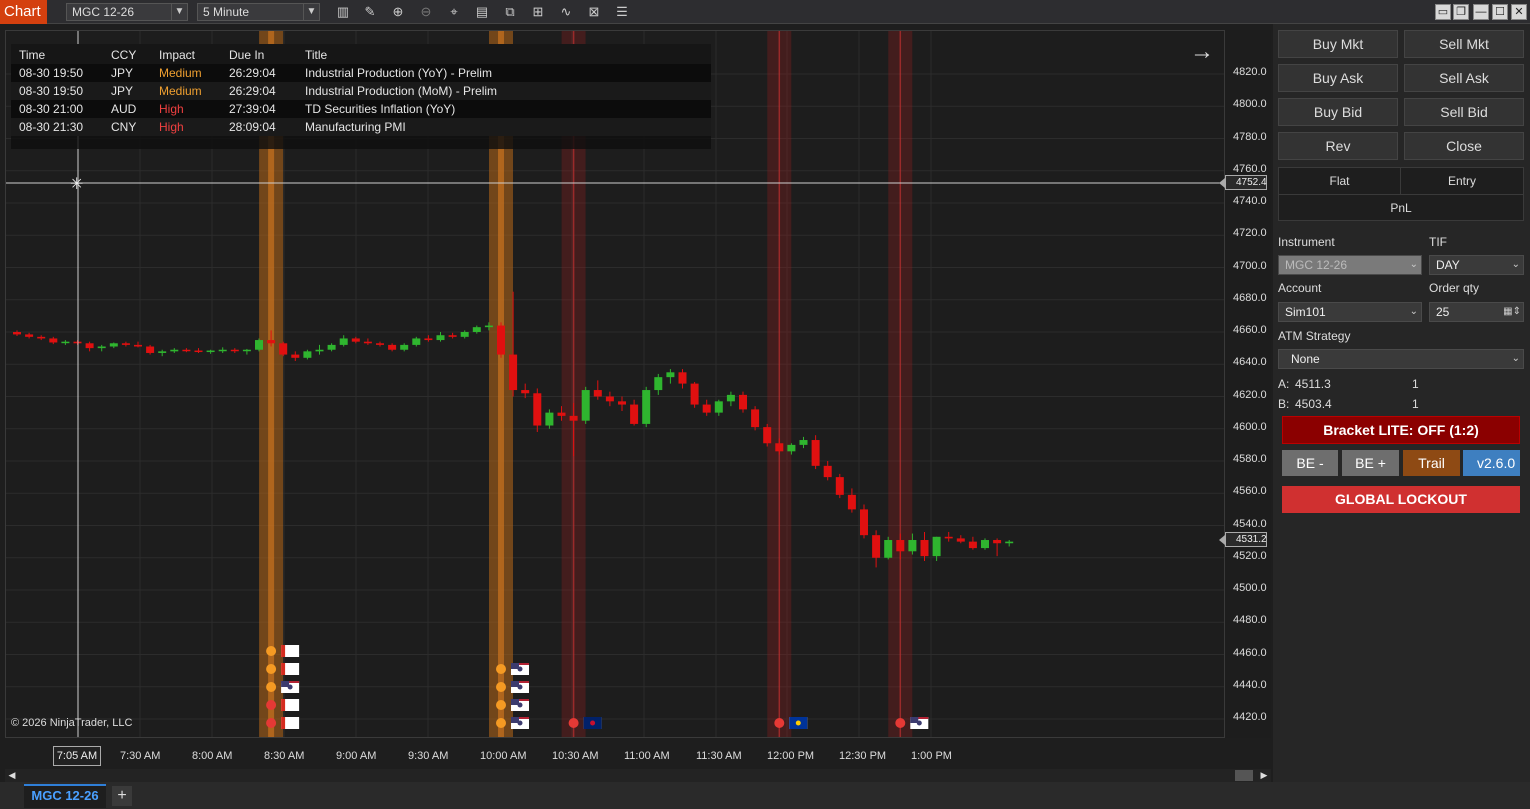  I want to click on cell-title: Manufacturing PMI, so click(355, 127).